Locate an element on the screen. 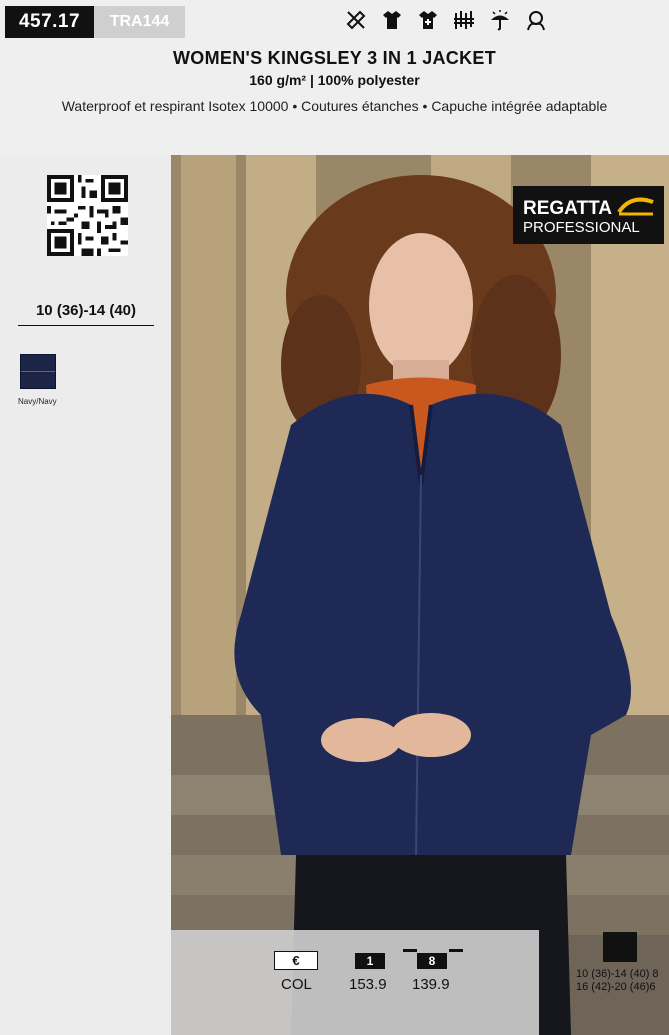 The image size is (669, 1035). product-subtitle: 160 g/m² | 100% polyester is located at coordinates (334, 80).